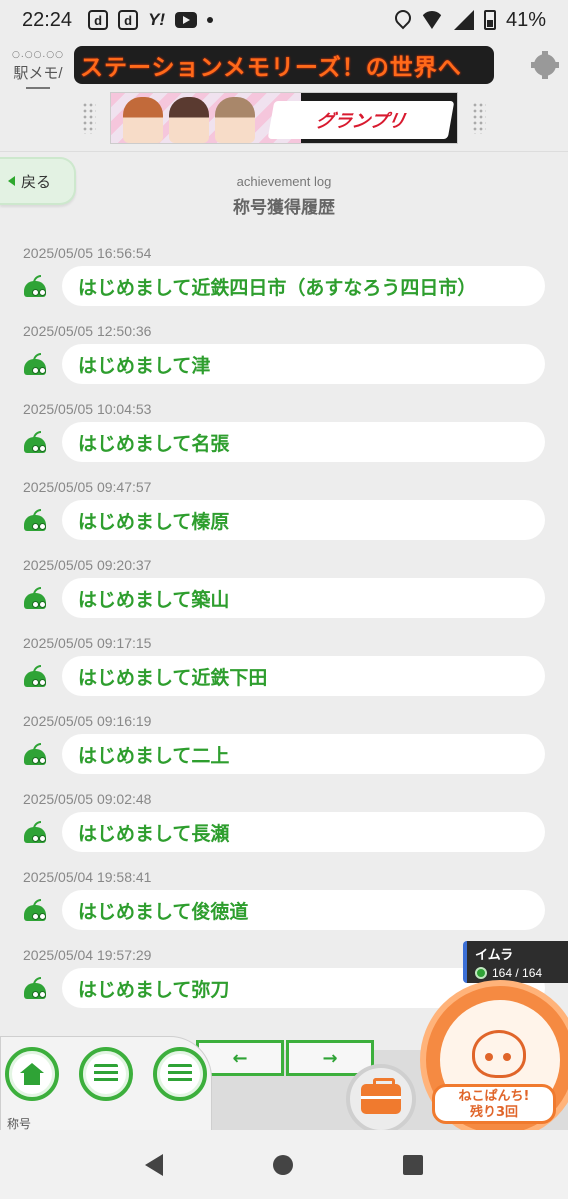  I want to click on banner-text: グランプリ, so click(361, 121).